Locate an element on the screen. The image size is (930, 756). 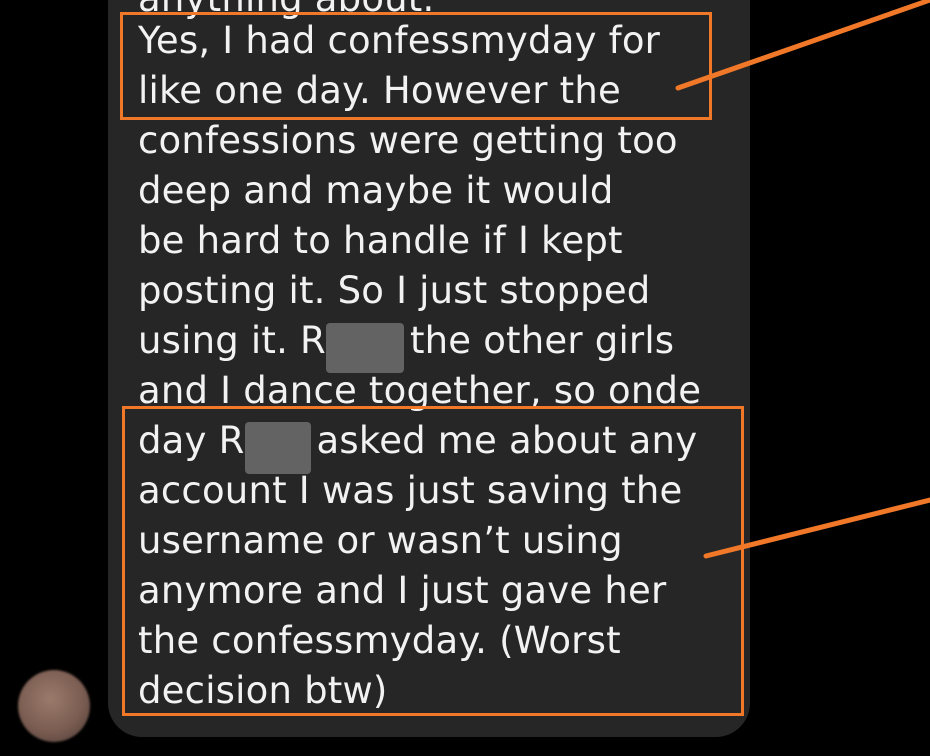
avatar is located at coordinates (54, 706).